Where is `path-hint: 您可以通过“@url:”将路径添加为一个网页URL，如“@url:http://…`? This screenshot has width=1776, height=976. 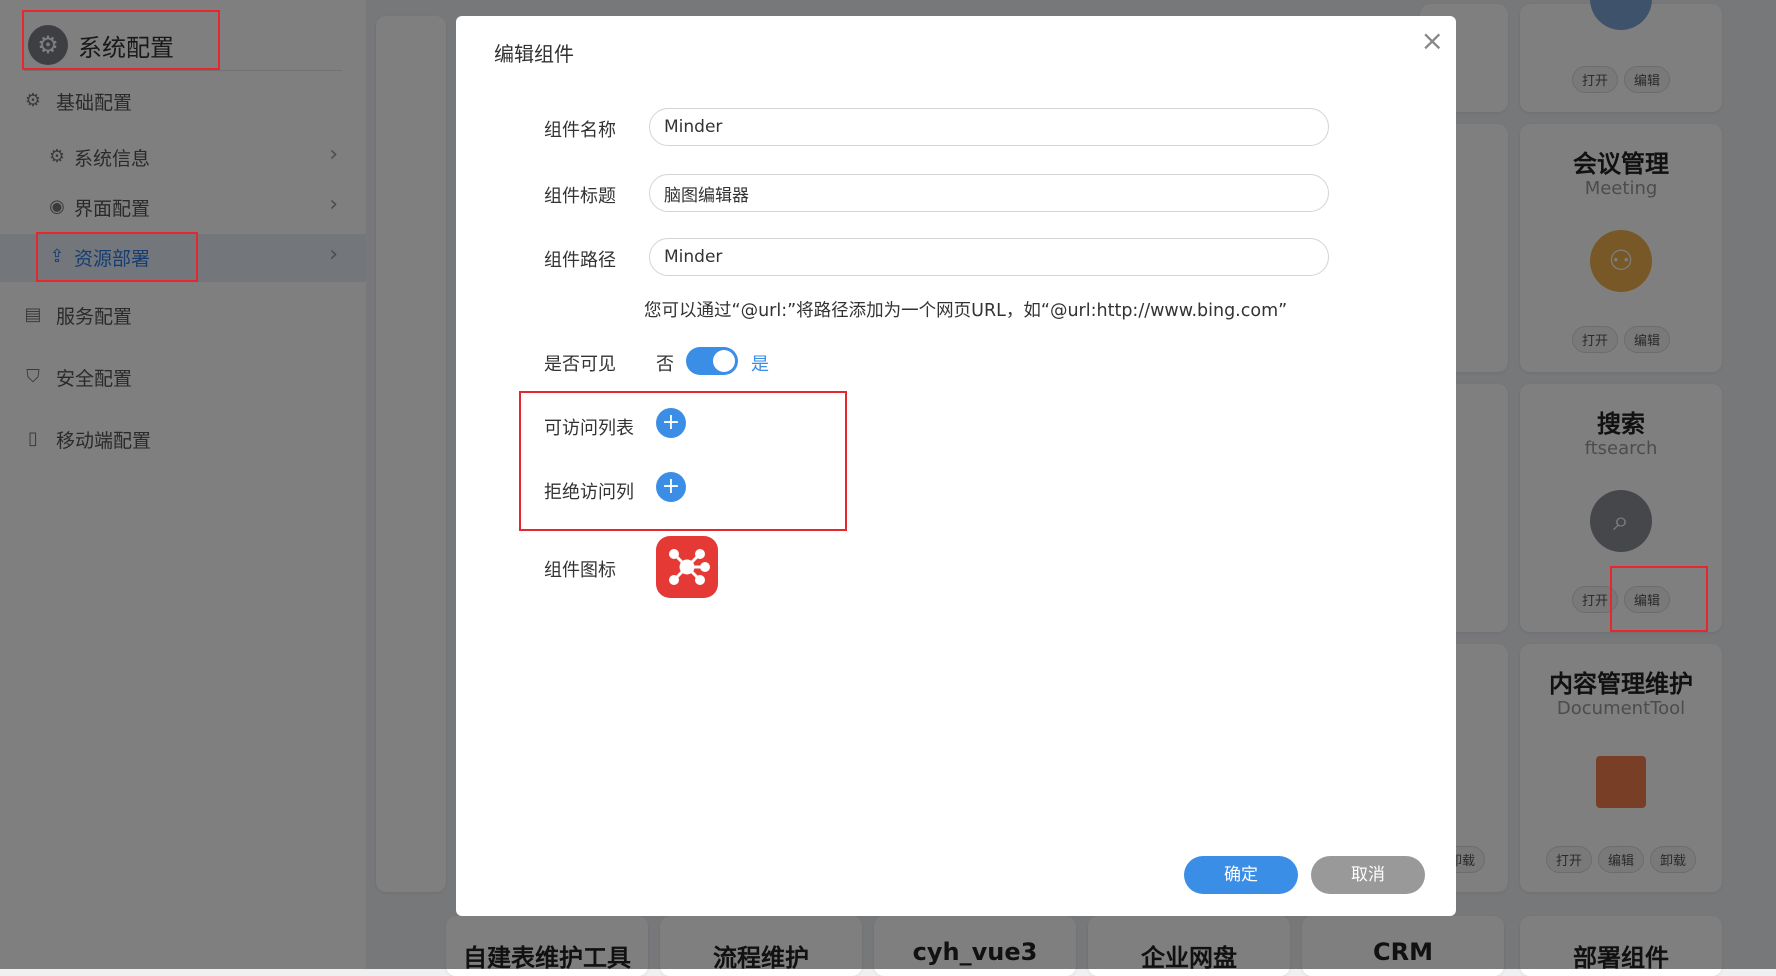
path-hint: 您可以通过“@url:”将路径添加为一个网页URL，如“@url:http://… is located at coordinates (966, 311).